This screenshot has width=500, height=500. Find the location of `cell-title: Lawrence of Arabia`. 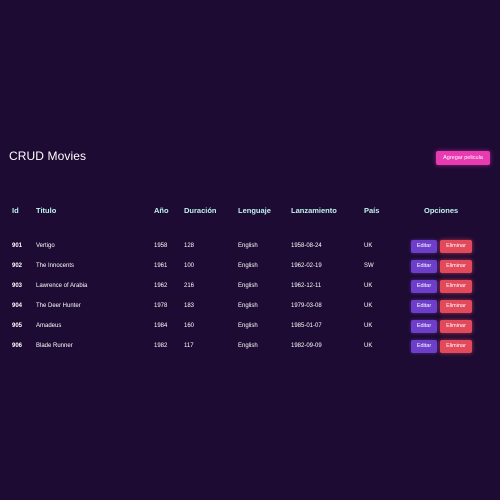

cell-title: Lawrence of Arabia is located at coordinates (62, 286).